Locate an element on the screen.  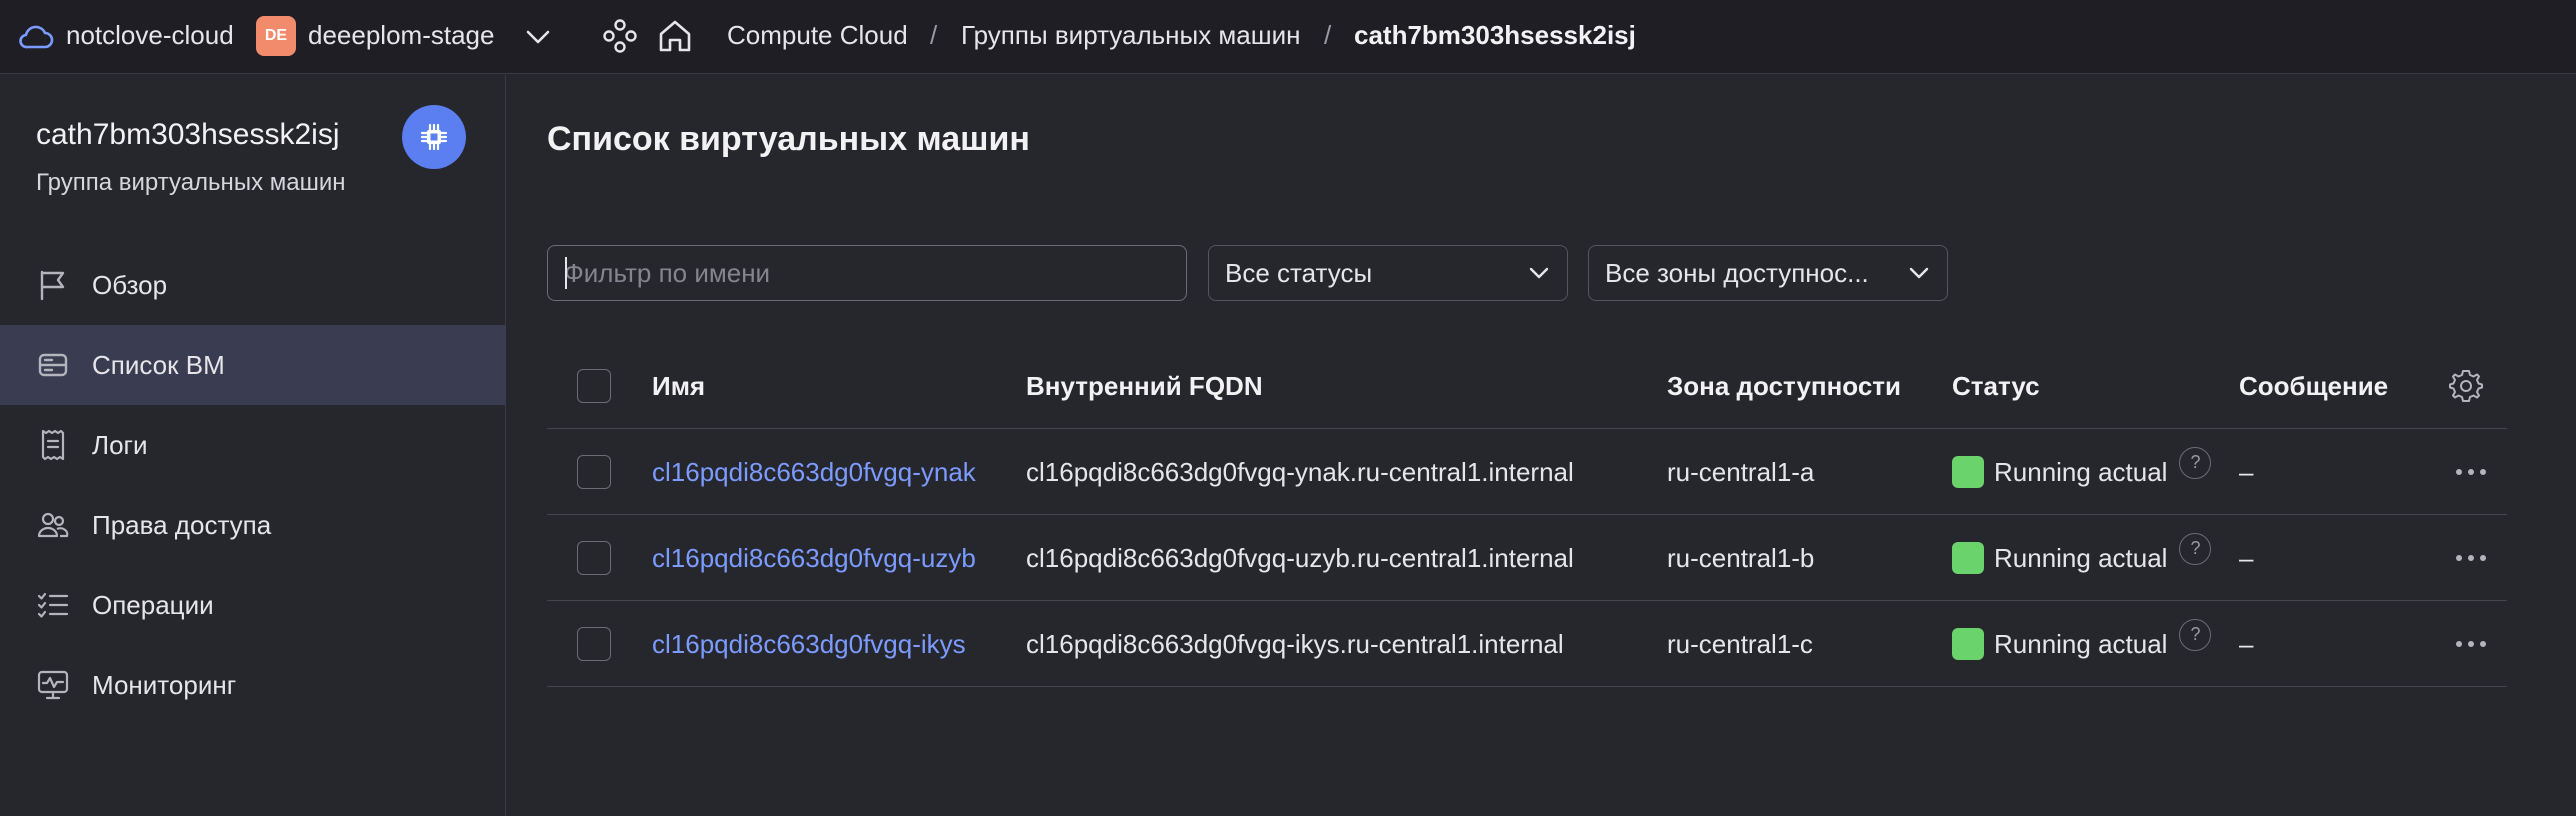
vm-zone: ru-central1-a is located at coordinates (1741, 471).